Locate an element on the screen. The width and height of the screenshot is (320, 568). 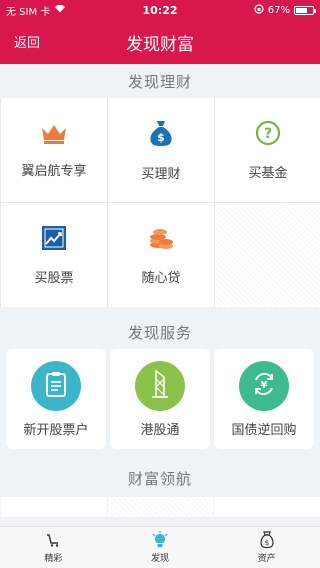
tab-featured: 精彩 is located at coordinates (53, 547).